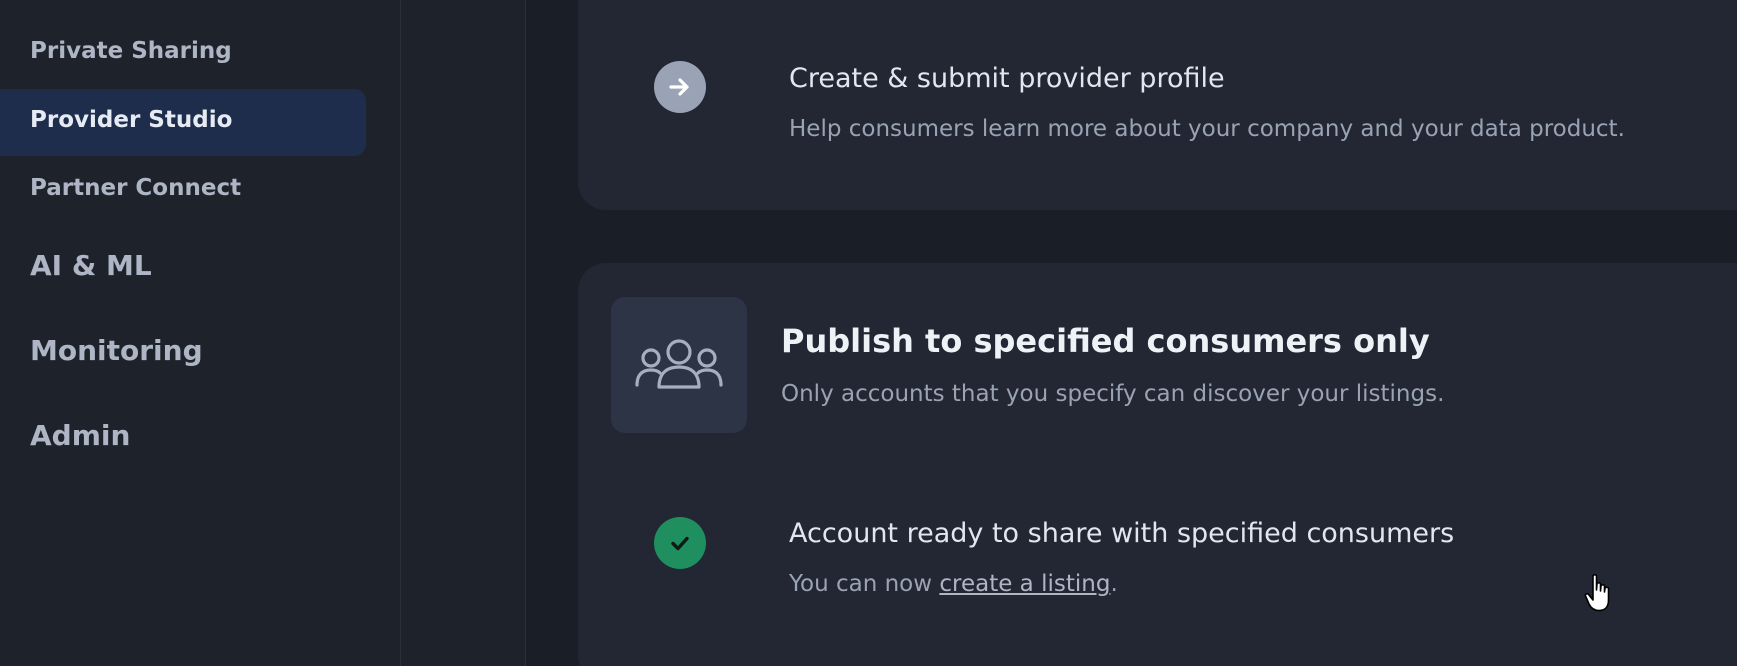 This screenshot has height=666, width=1737. Describe the element at coordinates (463, 333) in the screenshot. I see `secondary-panel` at that location.